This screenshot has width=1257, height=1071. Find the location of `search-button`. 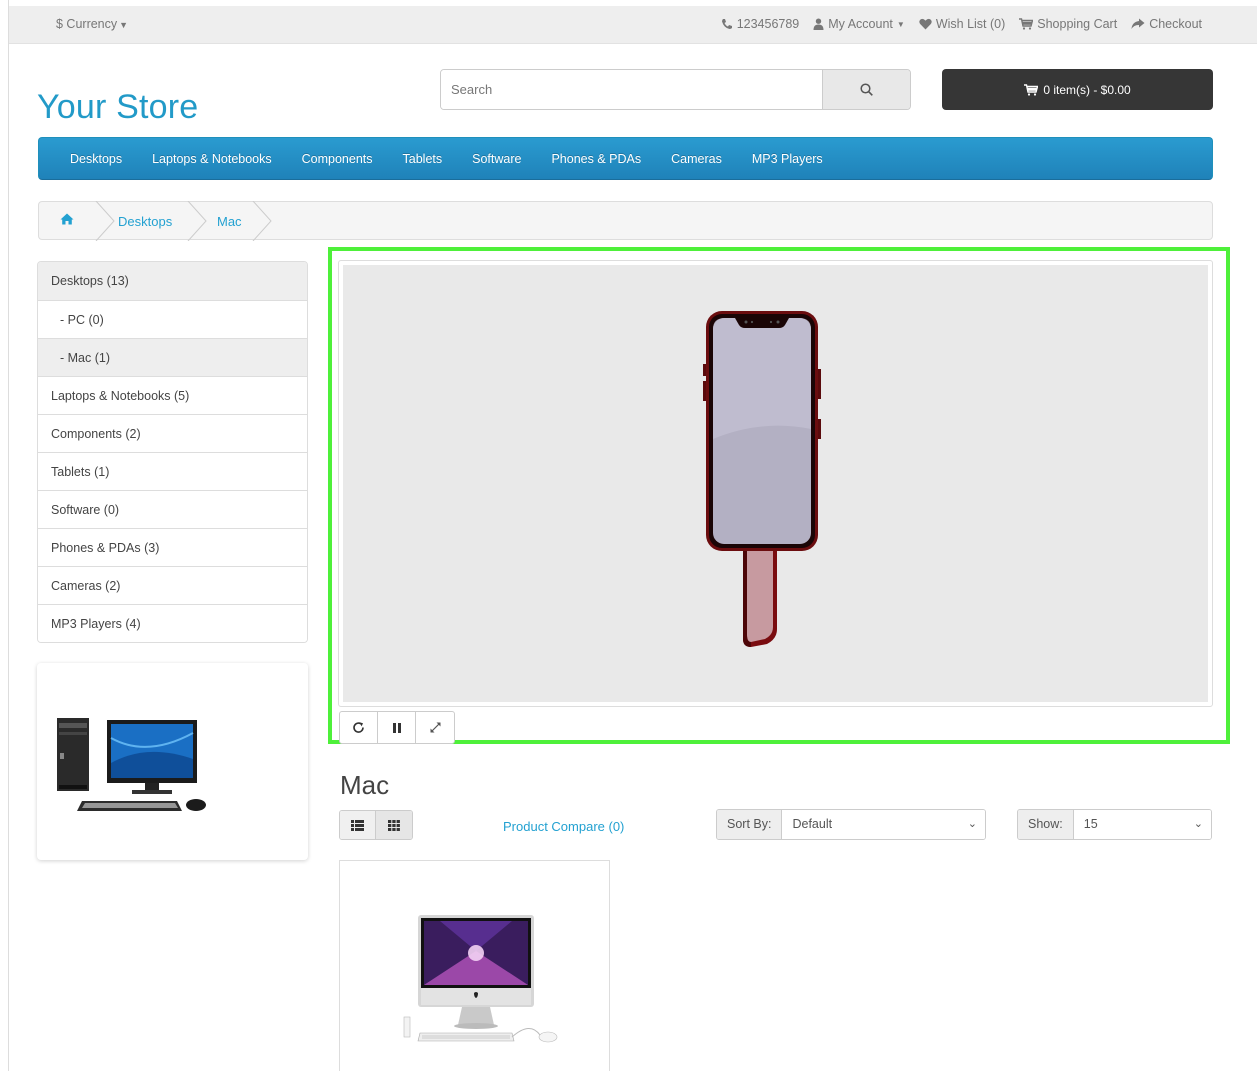

search-button is located at coordinates (866, 89).